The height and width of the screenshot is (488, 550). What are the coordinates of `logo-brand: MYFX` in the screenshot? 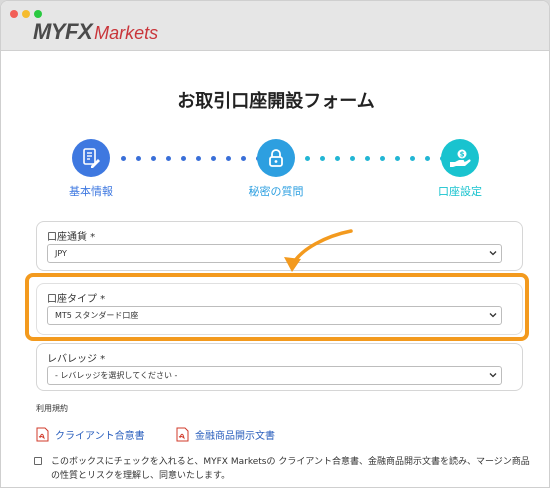 It's located at (63, 31).